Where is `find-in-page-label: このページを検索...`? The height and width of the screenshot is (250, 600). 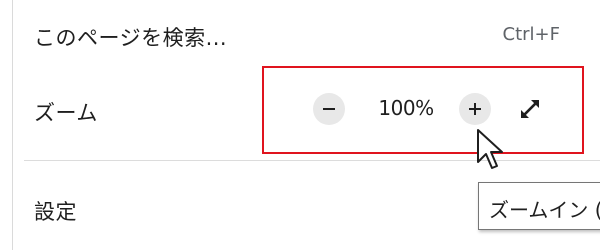
find-in-page-label: このページを検索... is located at coordinates (131, 38).